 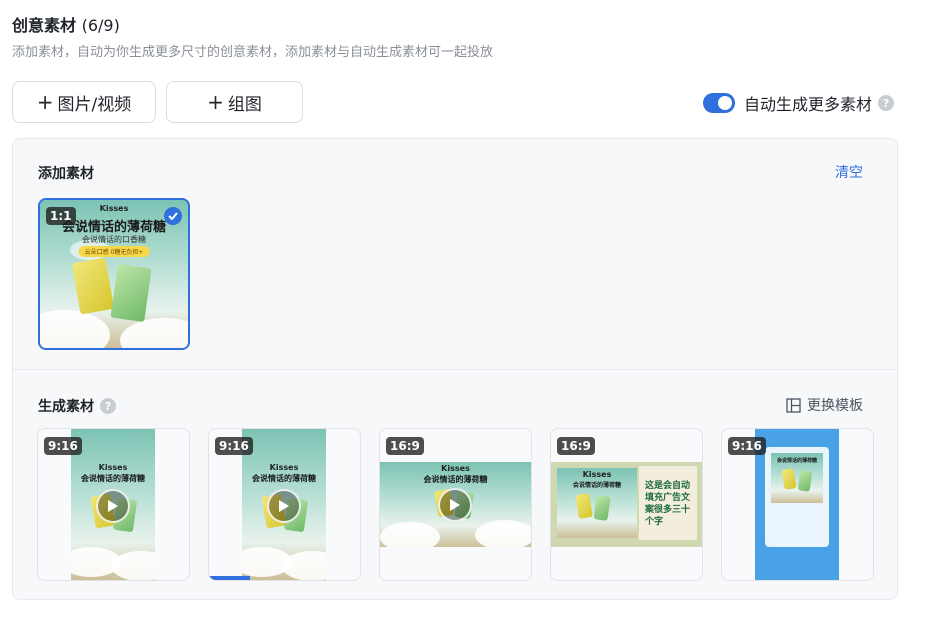 What do you see at coordinates (114, 239) in the screenshot?
I see `ad-subheadline: 会说情话的口香糖` at bounding box center [114, 239].